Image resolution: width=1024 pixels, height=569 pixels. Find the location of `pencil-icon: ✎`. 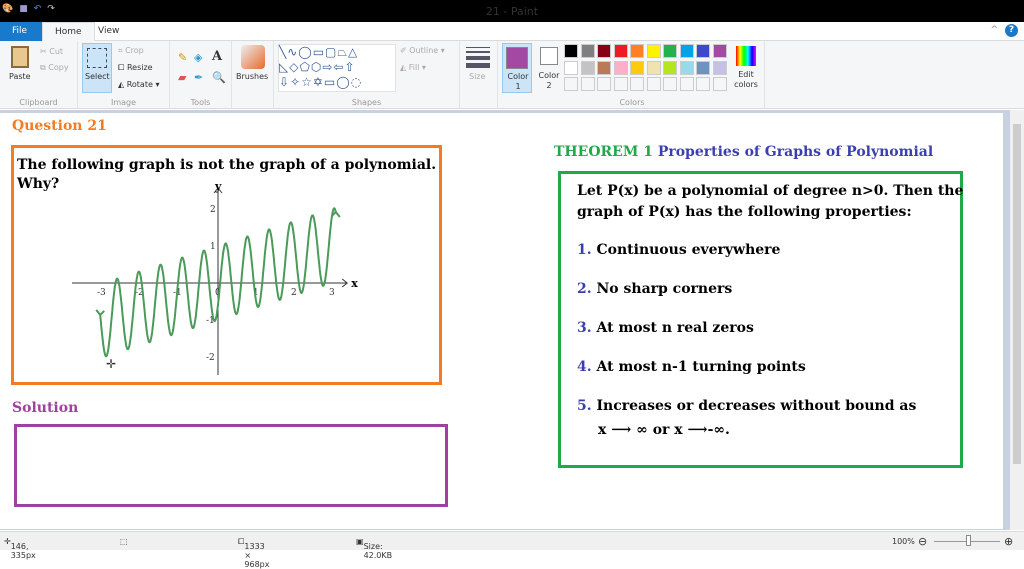

pencil-icon: ✎ is located at coordinates (182, 57).